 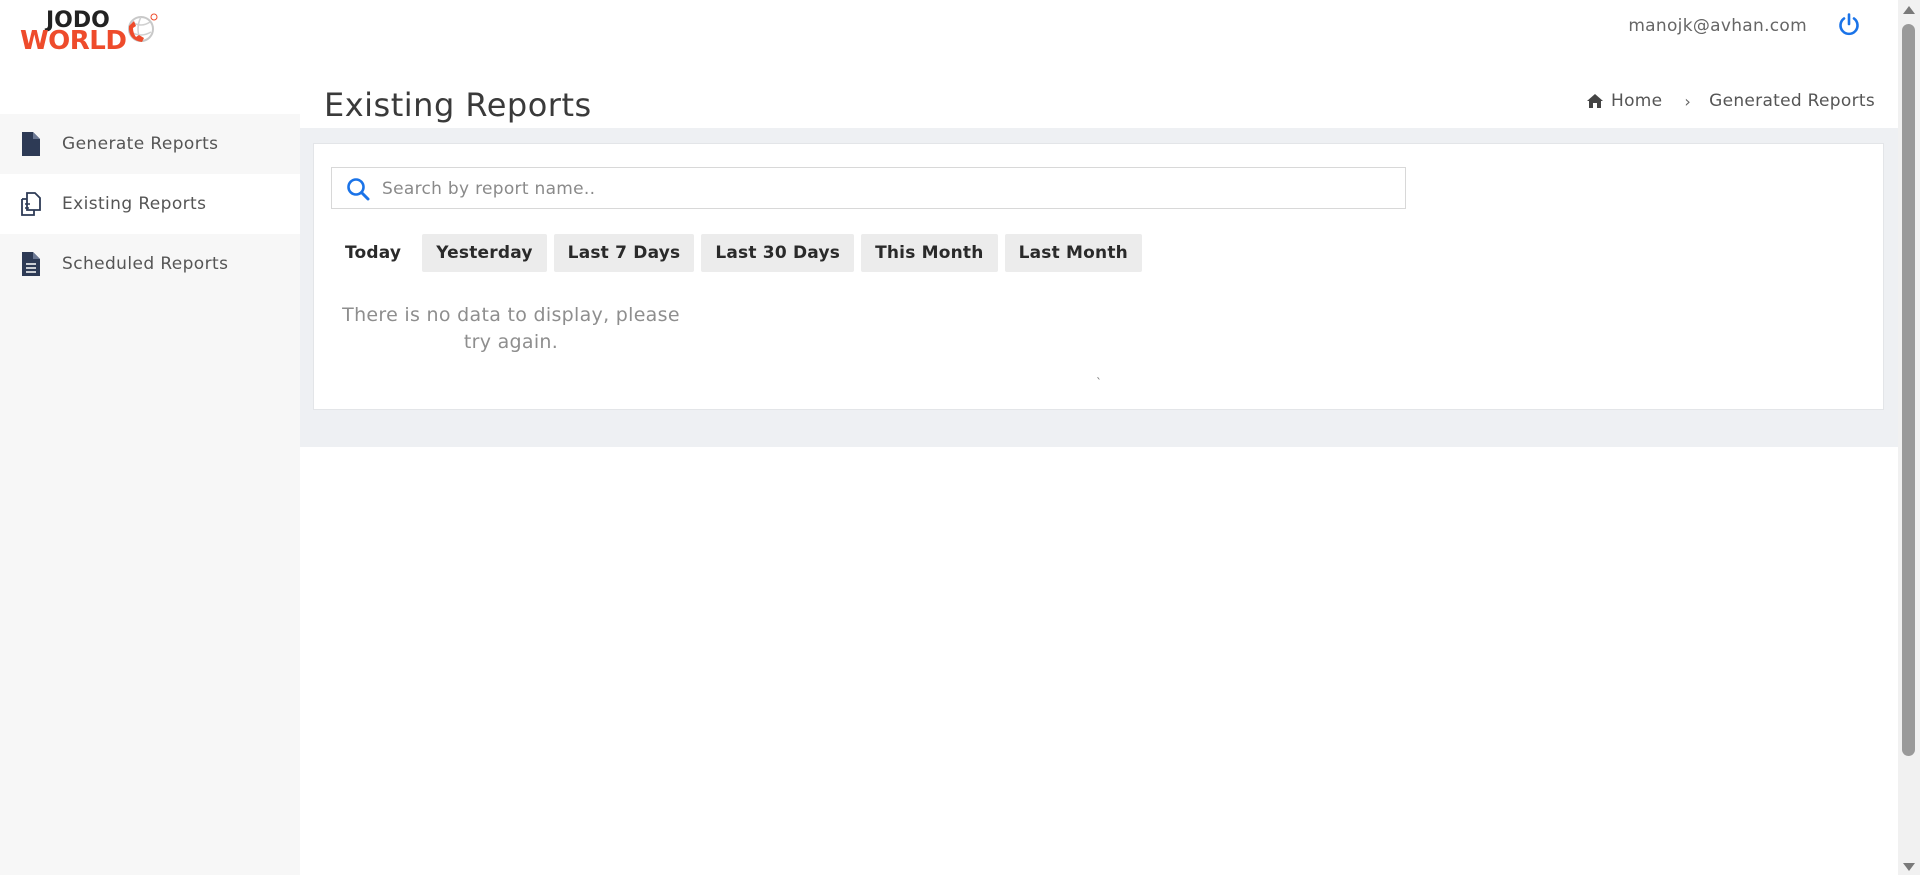 I want to click on globe-phone-icon, so click(x=143, y=27).